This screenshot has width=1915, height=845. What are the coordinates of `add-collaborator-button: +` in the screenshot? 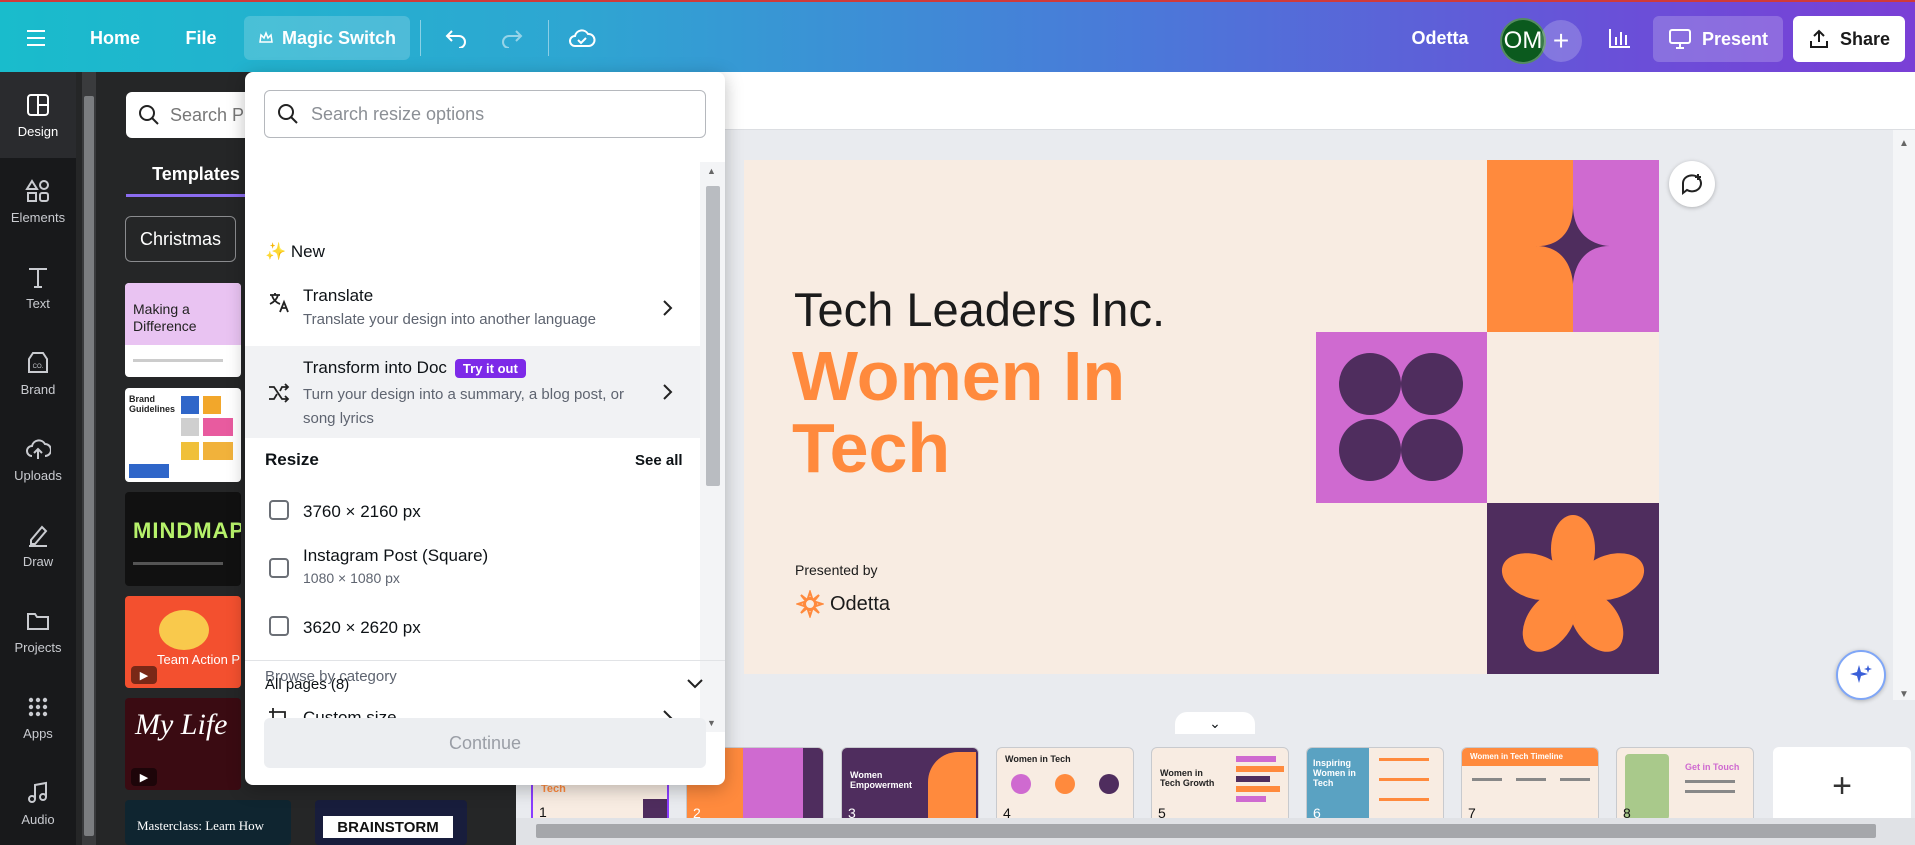 It's located at (1561, 41).